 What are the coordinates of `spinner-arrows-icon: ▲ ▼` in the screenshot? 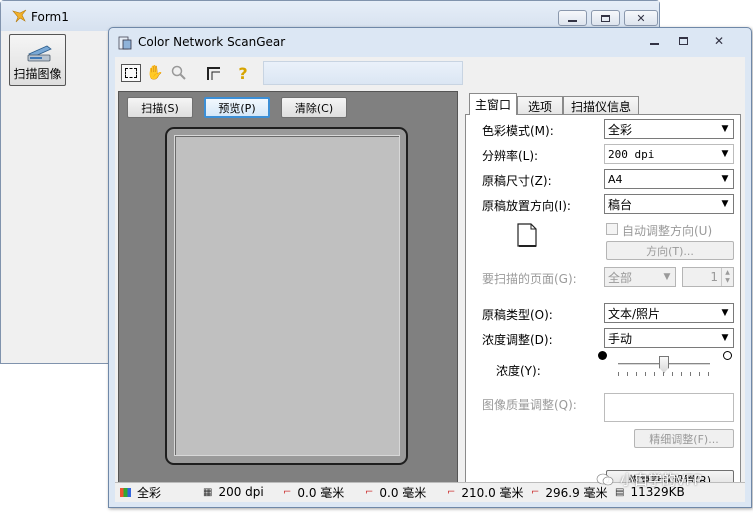 It's located at (727, 277).